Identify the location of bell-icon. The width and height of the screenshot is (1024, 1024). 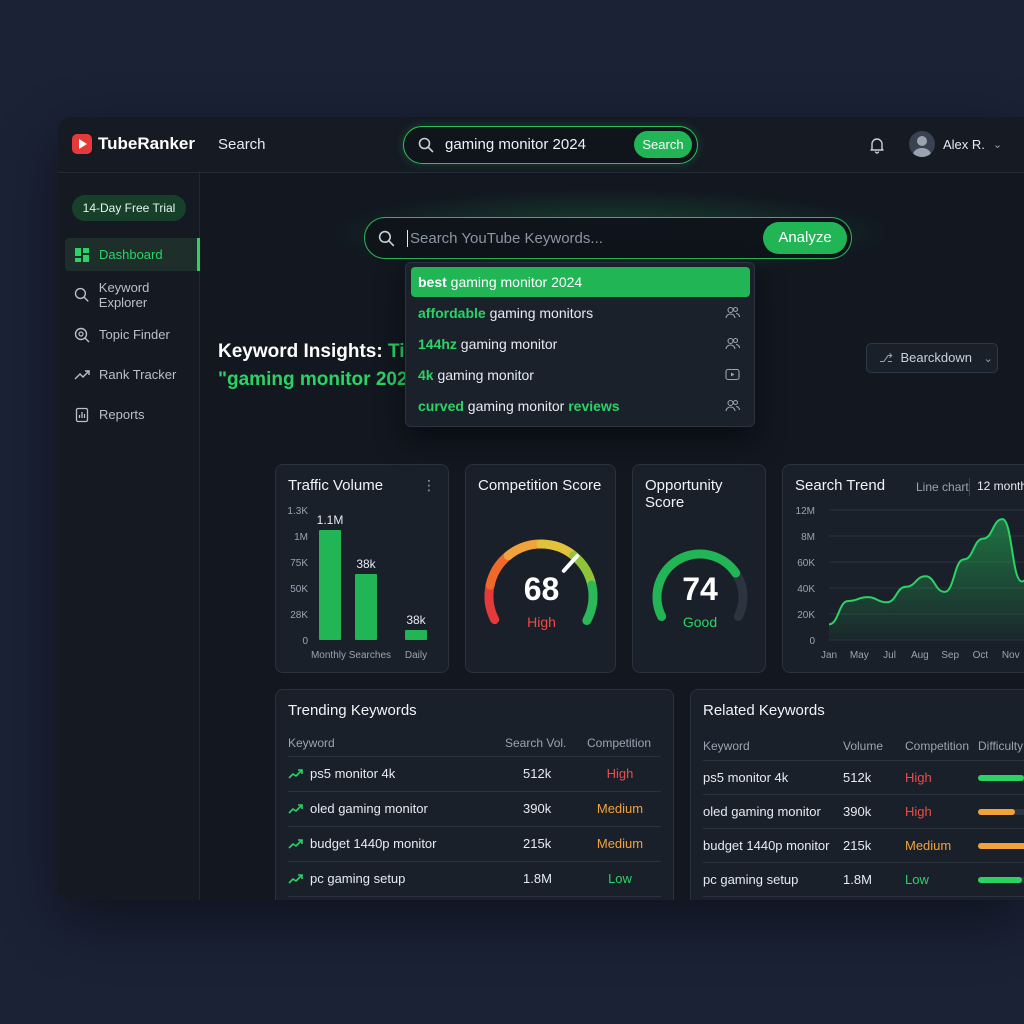
(877, 145).